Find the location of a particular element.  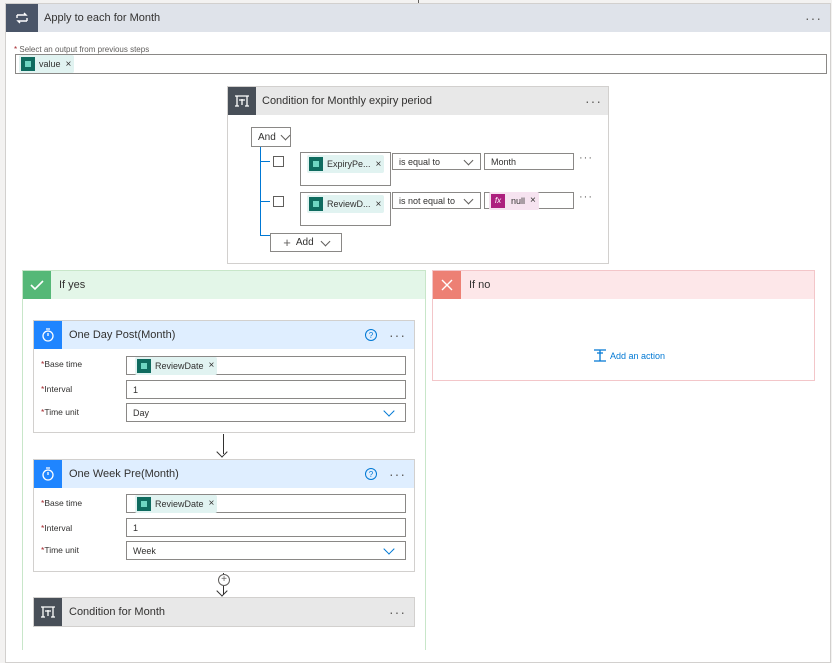

apply-to-each-header: Apply to each for Month ··· is located at coordinates (418, 18).